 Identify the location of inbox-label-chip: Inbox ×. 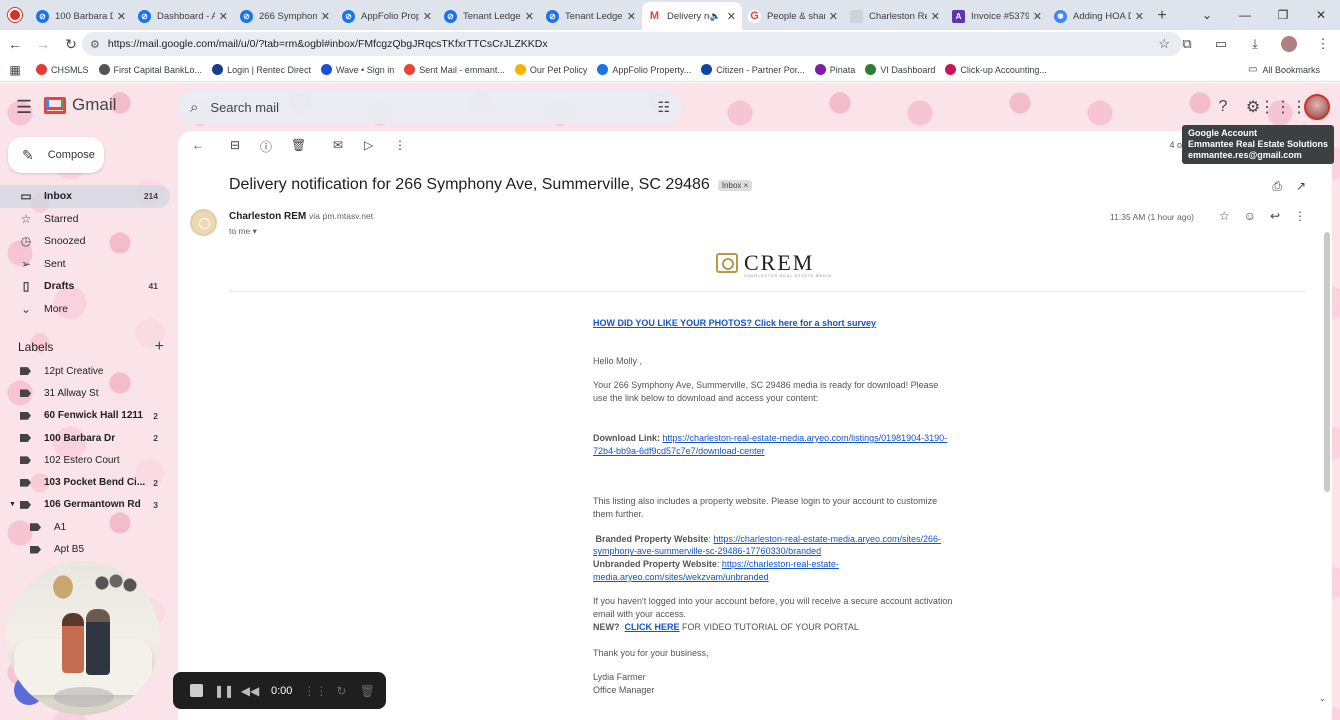
(735, 185).